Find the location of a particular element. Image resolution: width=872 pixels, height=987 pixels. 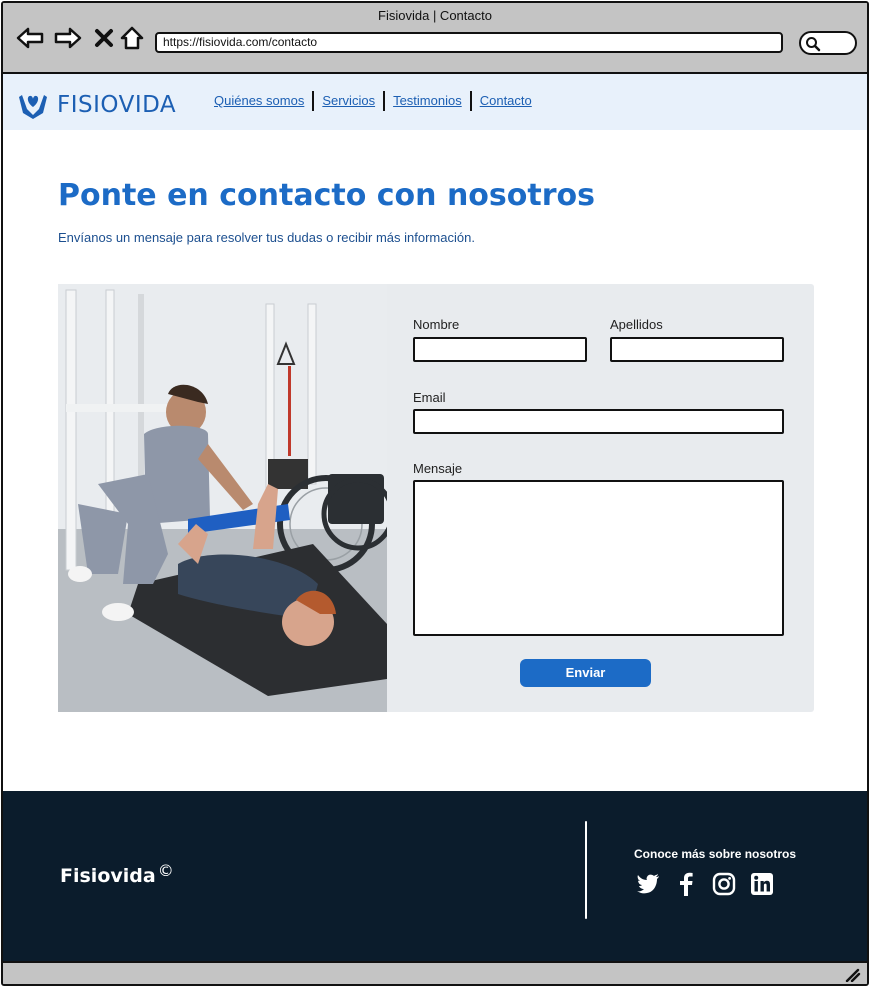

logo: FISIOVIDA is located at coordinates (96, 105).